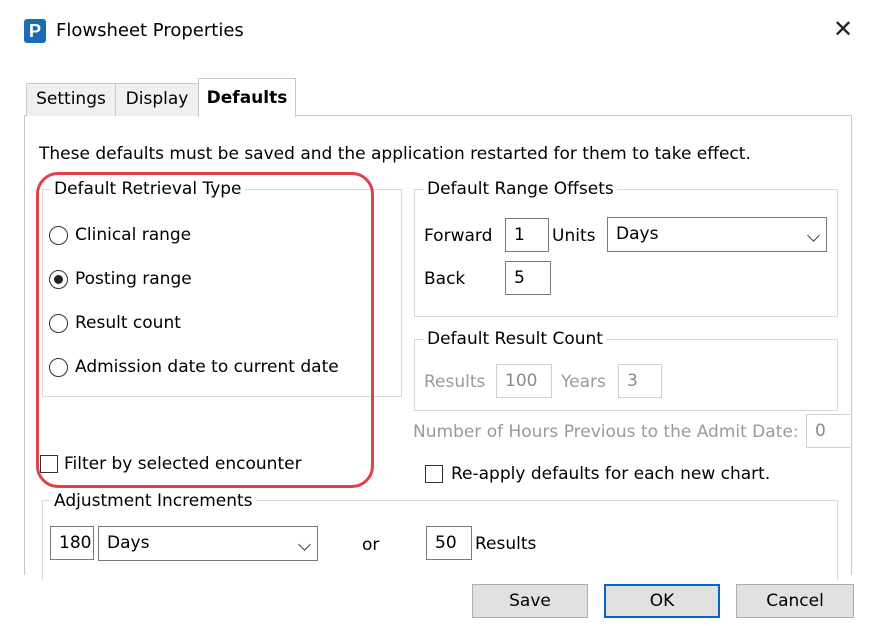 Image resolution: width=869 pixels, height=626 pixels. Describe the element at coordinates (128, 543) in the screenshot. I see `adjustment-unit-value: Days` at that location.